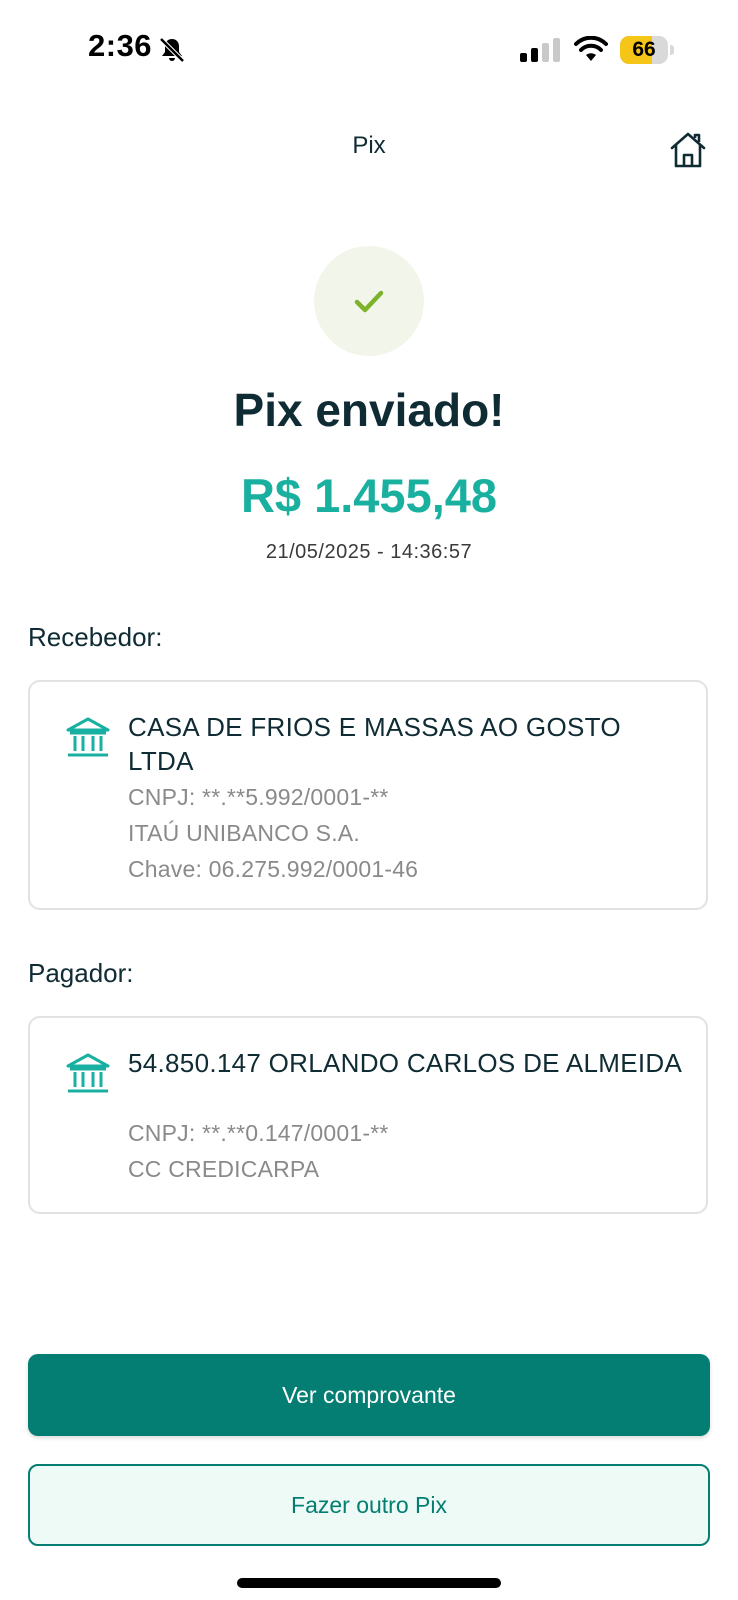  I want to click on wifi-icon, so click(591, 48).